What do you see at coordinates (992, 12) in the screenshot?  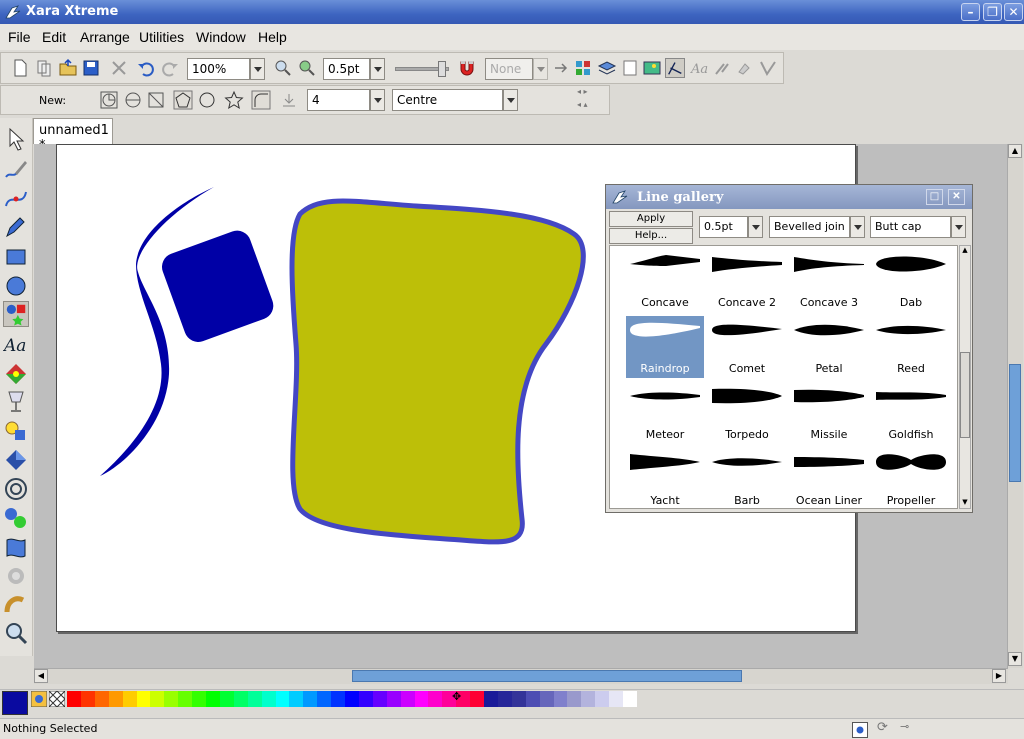 I see `maximize-button: ❐` at bounding box center [992, 12].